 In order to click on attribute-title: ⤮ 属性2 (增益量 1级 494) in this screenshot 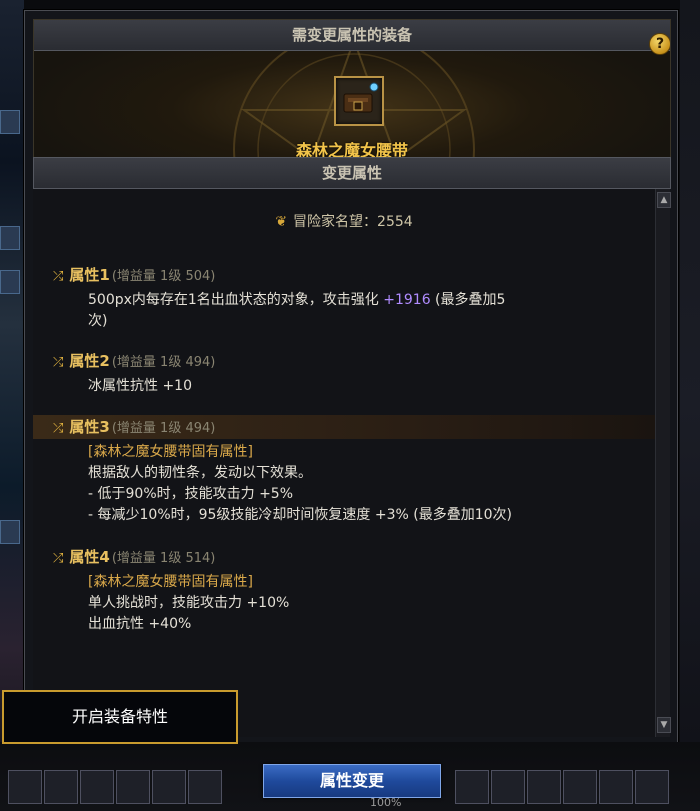, I will do `click(134, 361)`.